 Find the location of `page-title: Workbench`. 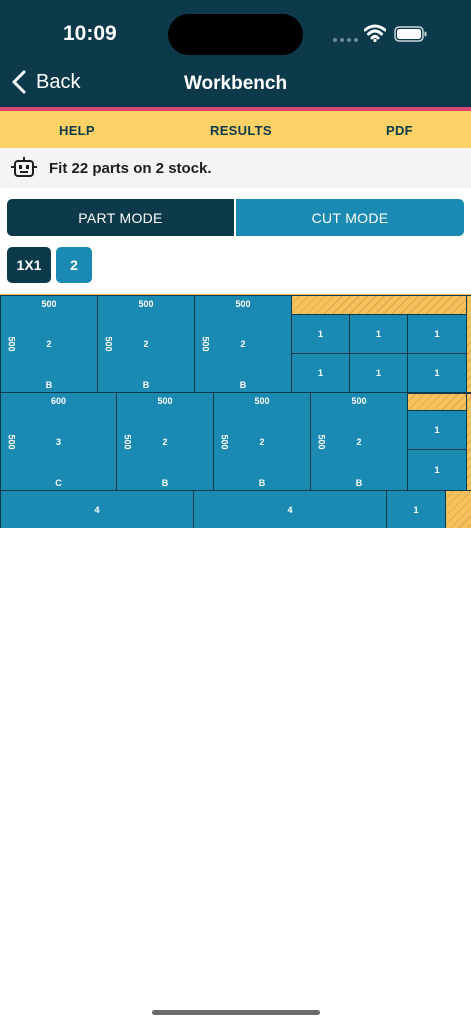

page-title: Workbench is located at coordinates (235, 83).